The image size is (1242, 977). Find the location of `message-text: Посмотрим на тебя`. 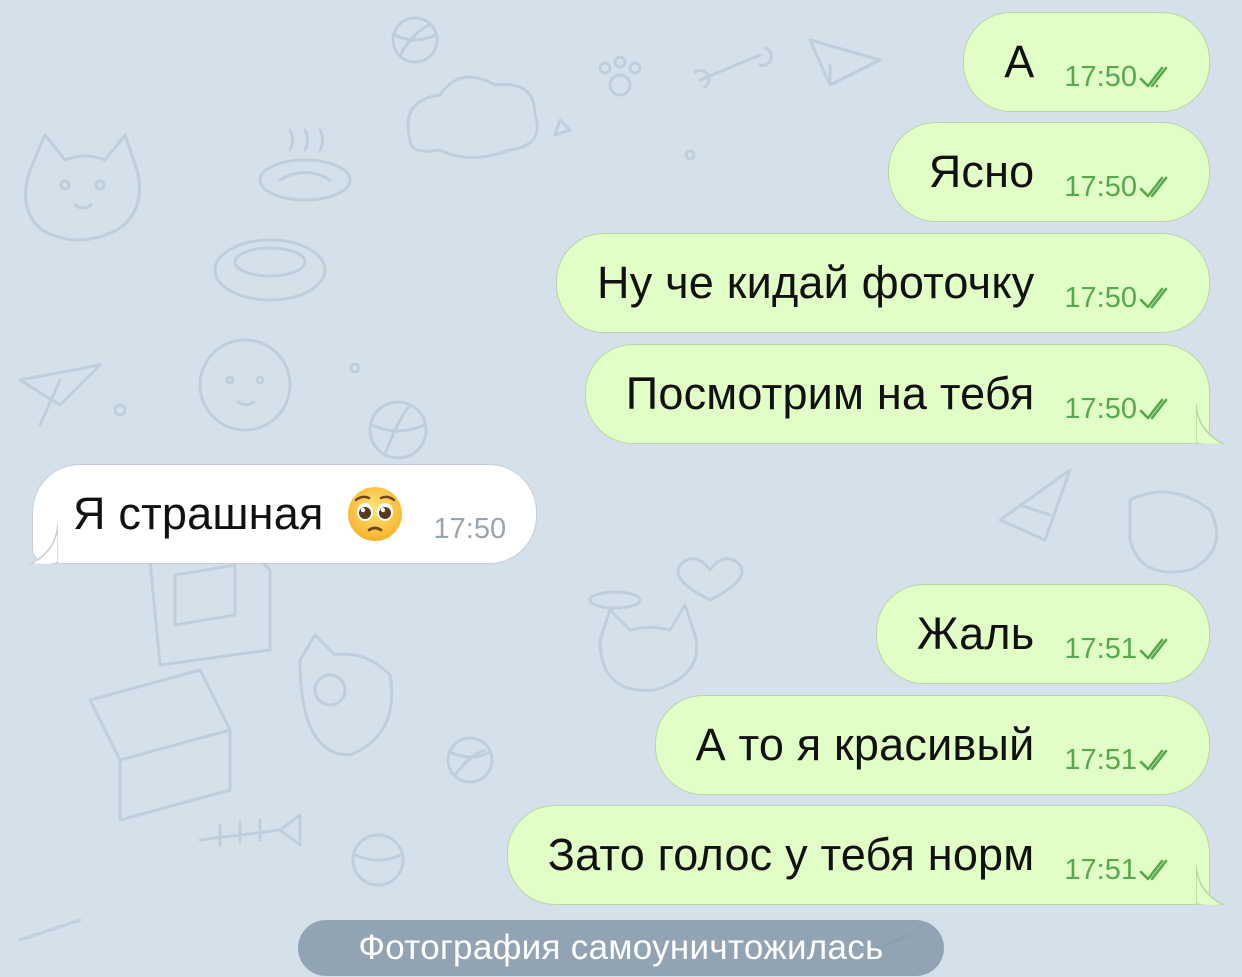

message-text: Посмотрим на тебя is located at coordinates (830, 393).